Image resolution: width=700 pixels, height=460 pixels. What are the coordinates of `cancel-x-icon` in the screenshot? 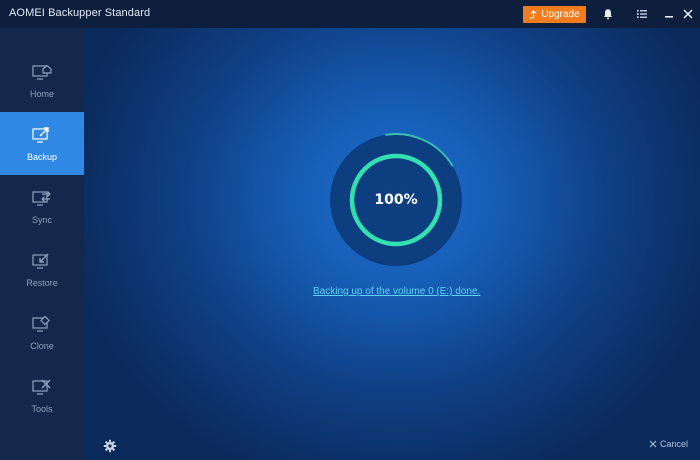 It's located at (653, 444).